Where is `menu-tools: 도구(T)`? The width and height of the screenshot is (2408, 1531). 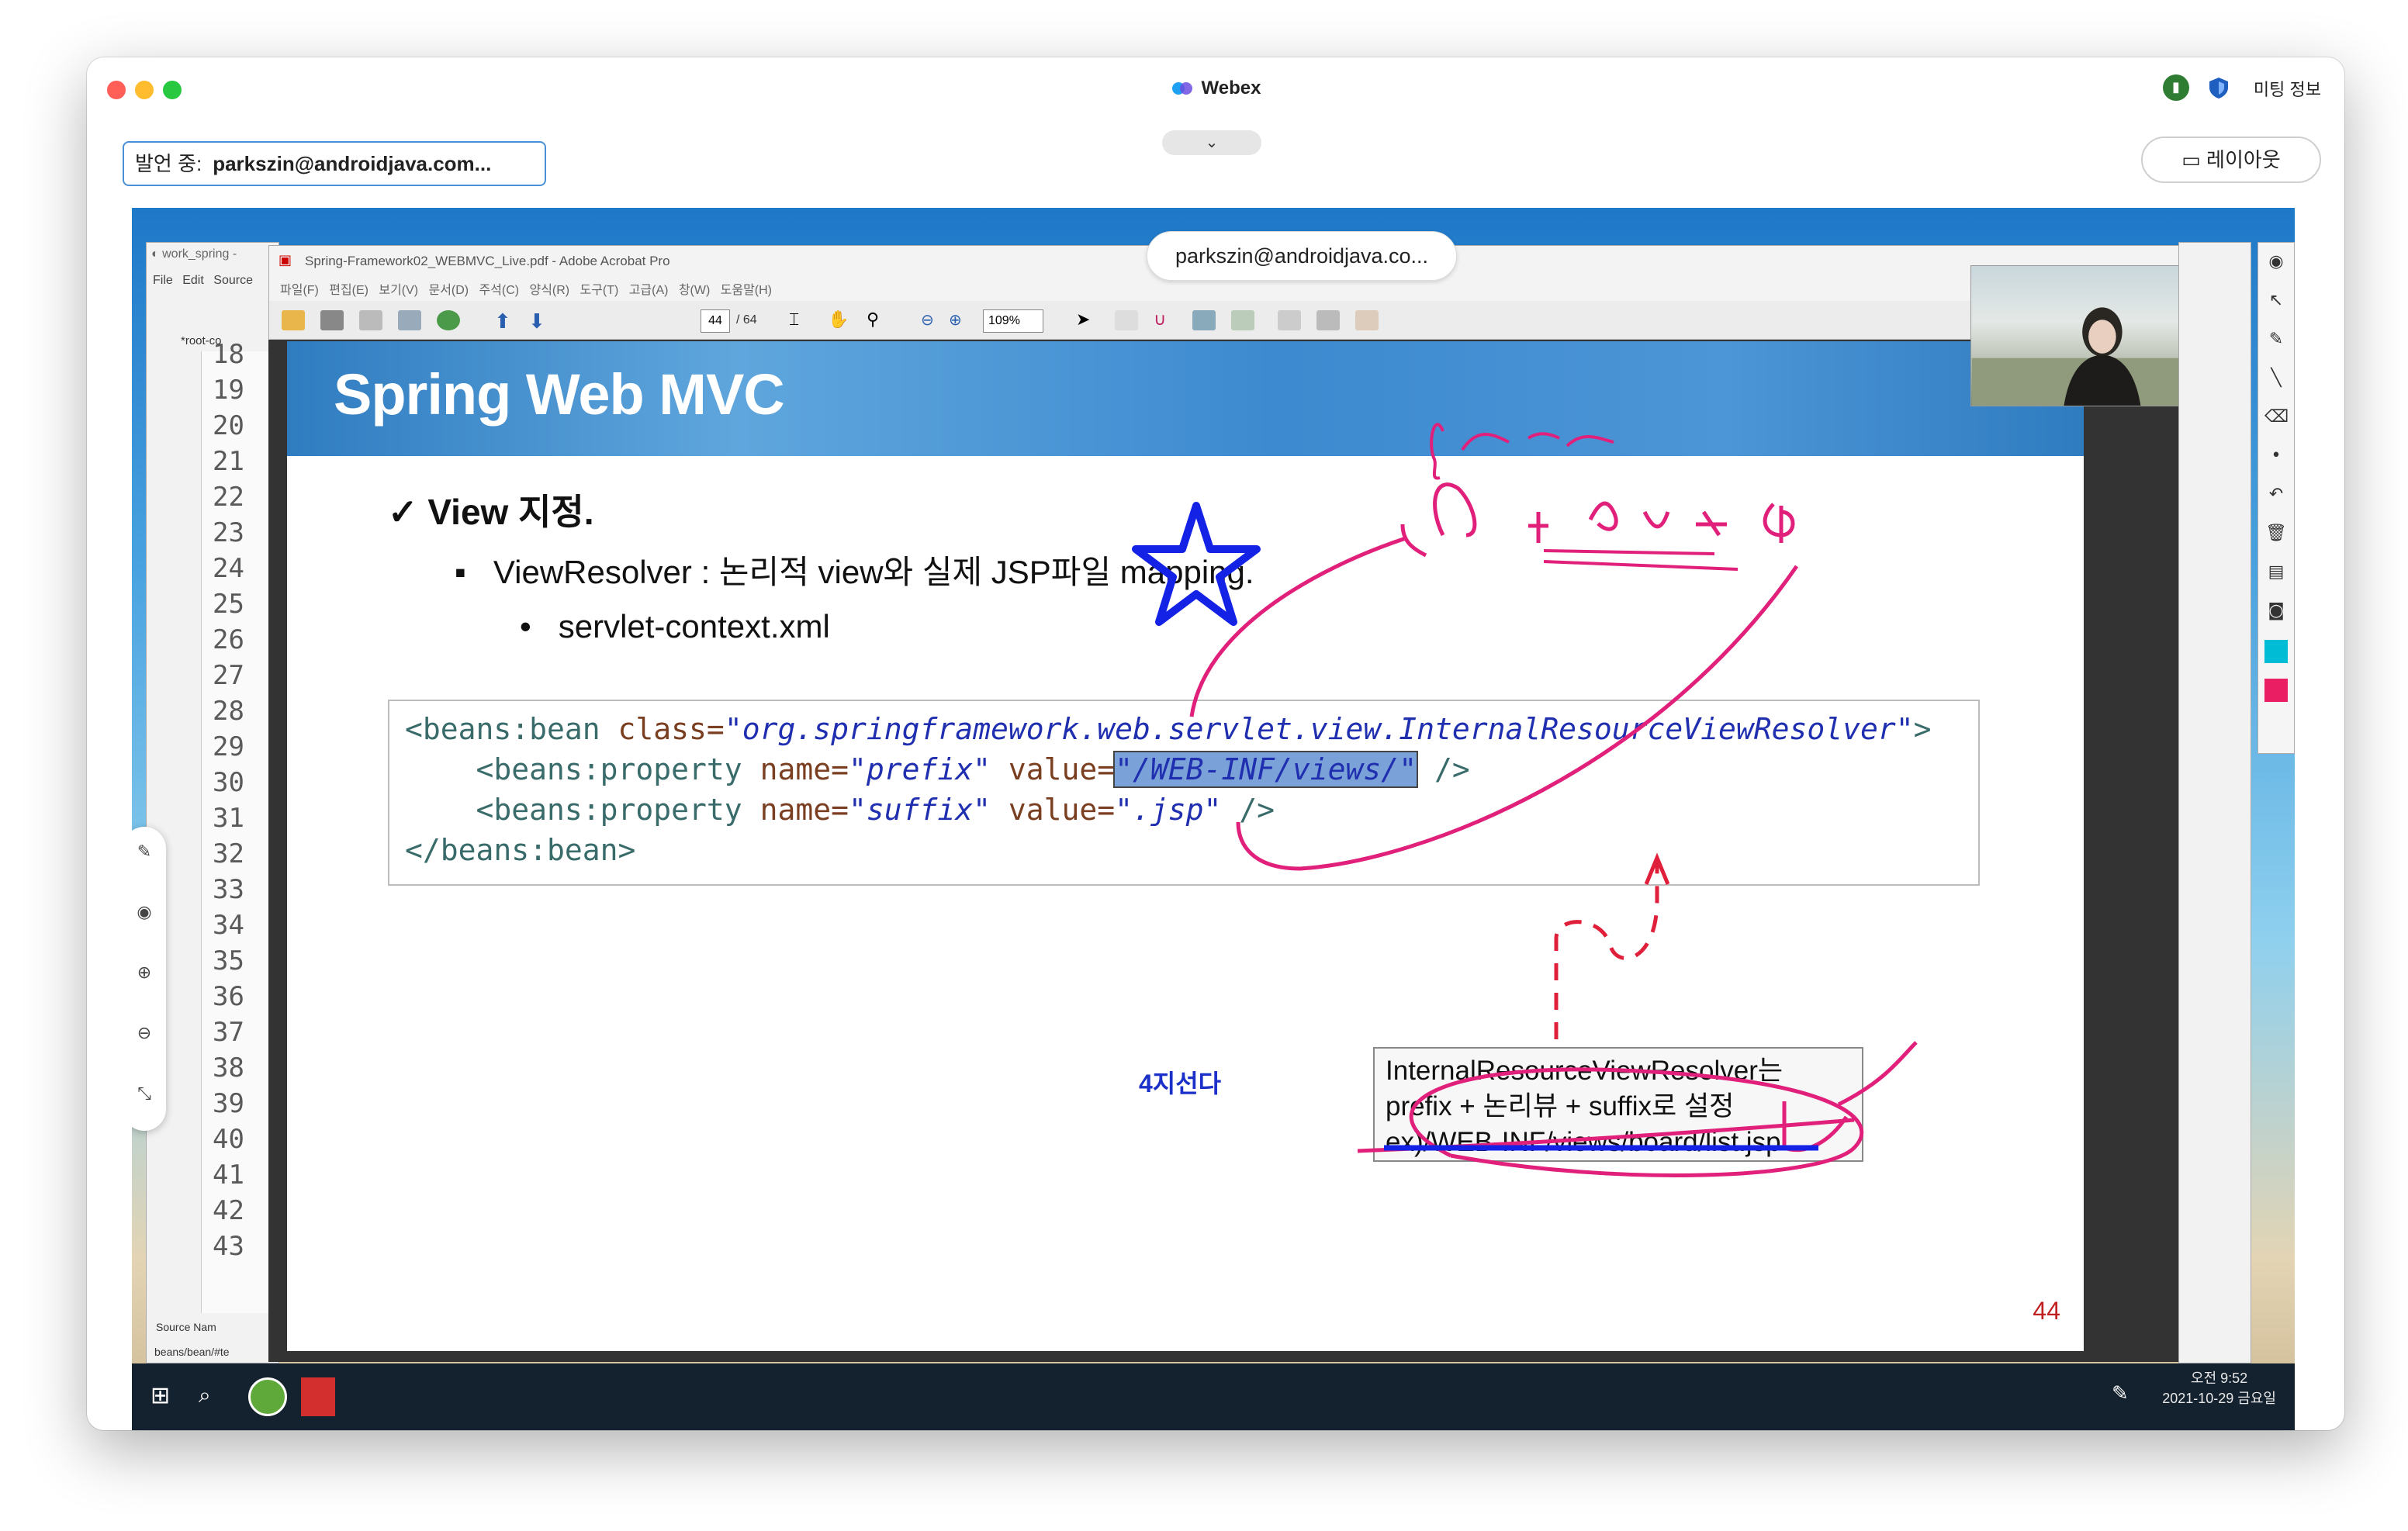
menu-tools: 도구(T) is located at coordinates (599, 290).